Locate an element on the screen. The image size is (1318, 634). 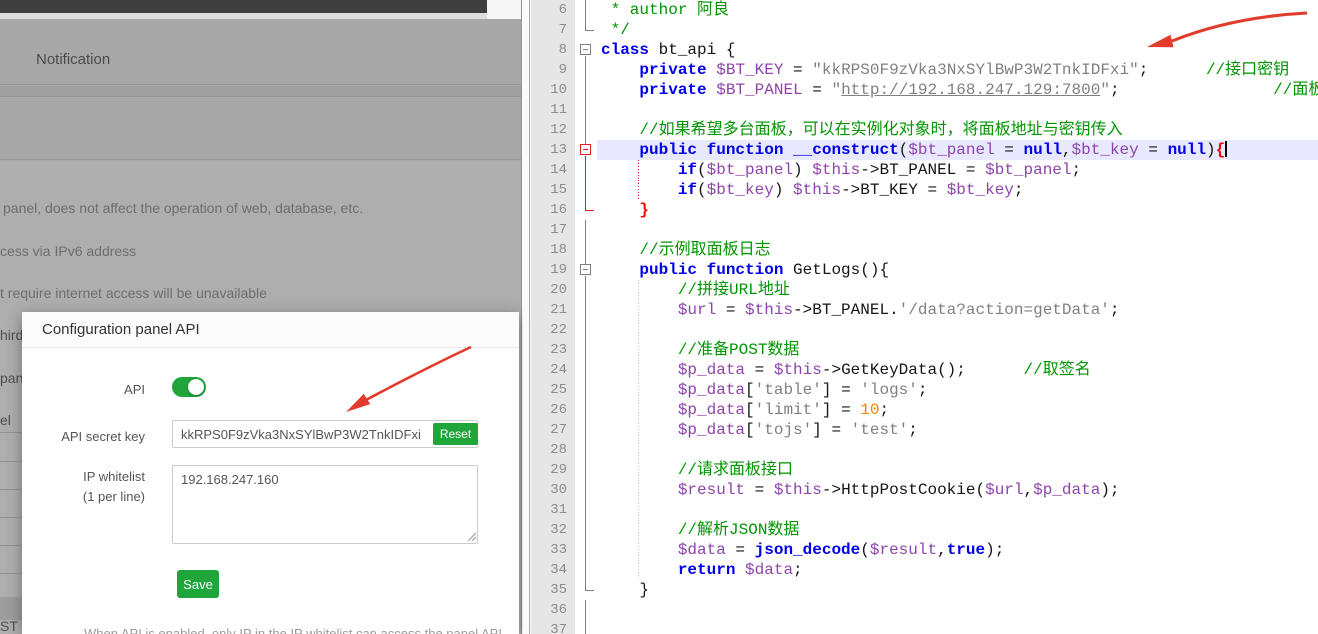
line-number: 37 is located at coordinates (553, 627).